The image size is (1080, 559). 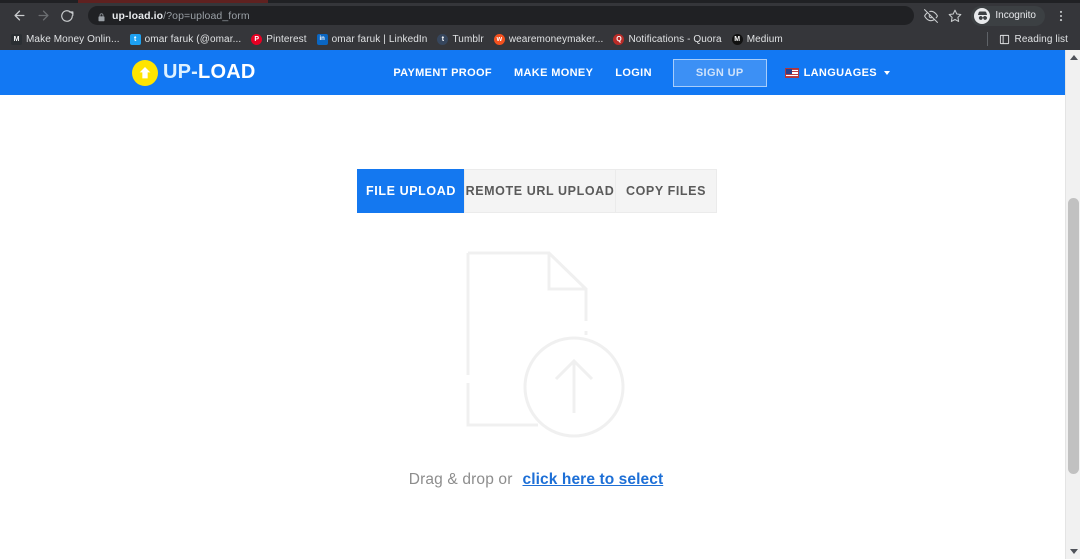 I want to click on incognito-avatar-icon, so click(x=982, y=15).